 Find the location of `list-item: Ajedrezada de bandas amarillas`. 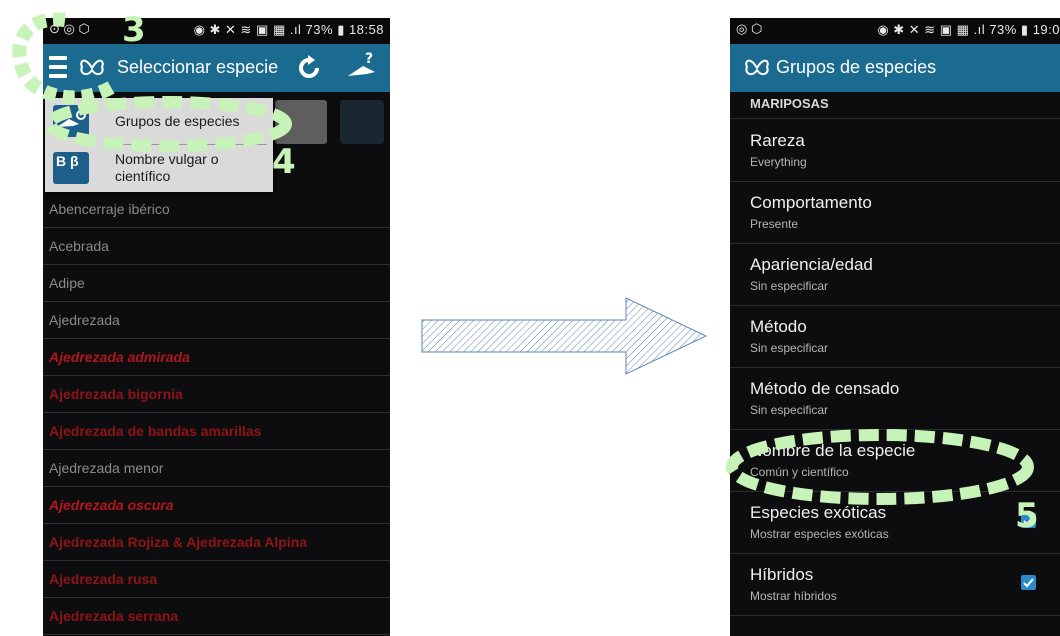

list-item: Ajedrezada de bandas amarillas is located at coordinates (216, 431).